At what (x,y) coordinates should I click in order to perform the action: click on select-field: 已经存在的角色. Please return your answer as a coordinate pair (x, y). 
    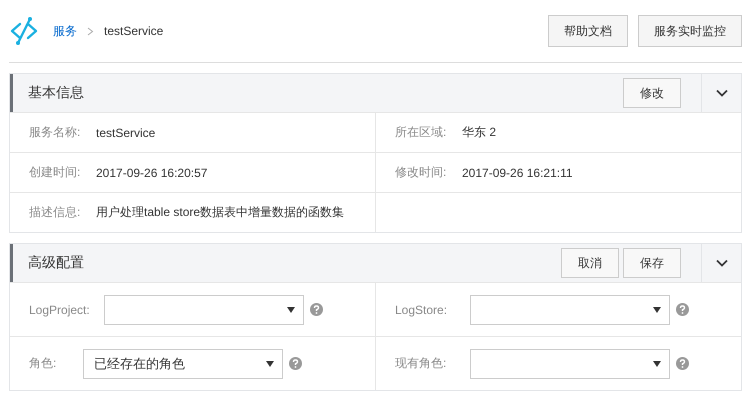
    Looking at the image, I should click on (183, 363).